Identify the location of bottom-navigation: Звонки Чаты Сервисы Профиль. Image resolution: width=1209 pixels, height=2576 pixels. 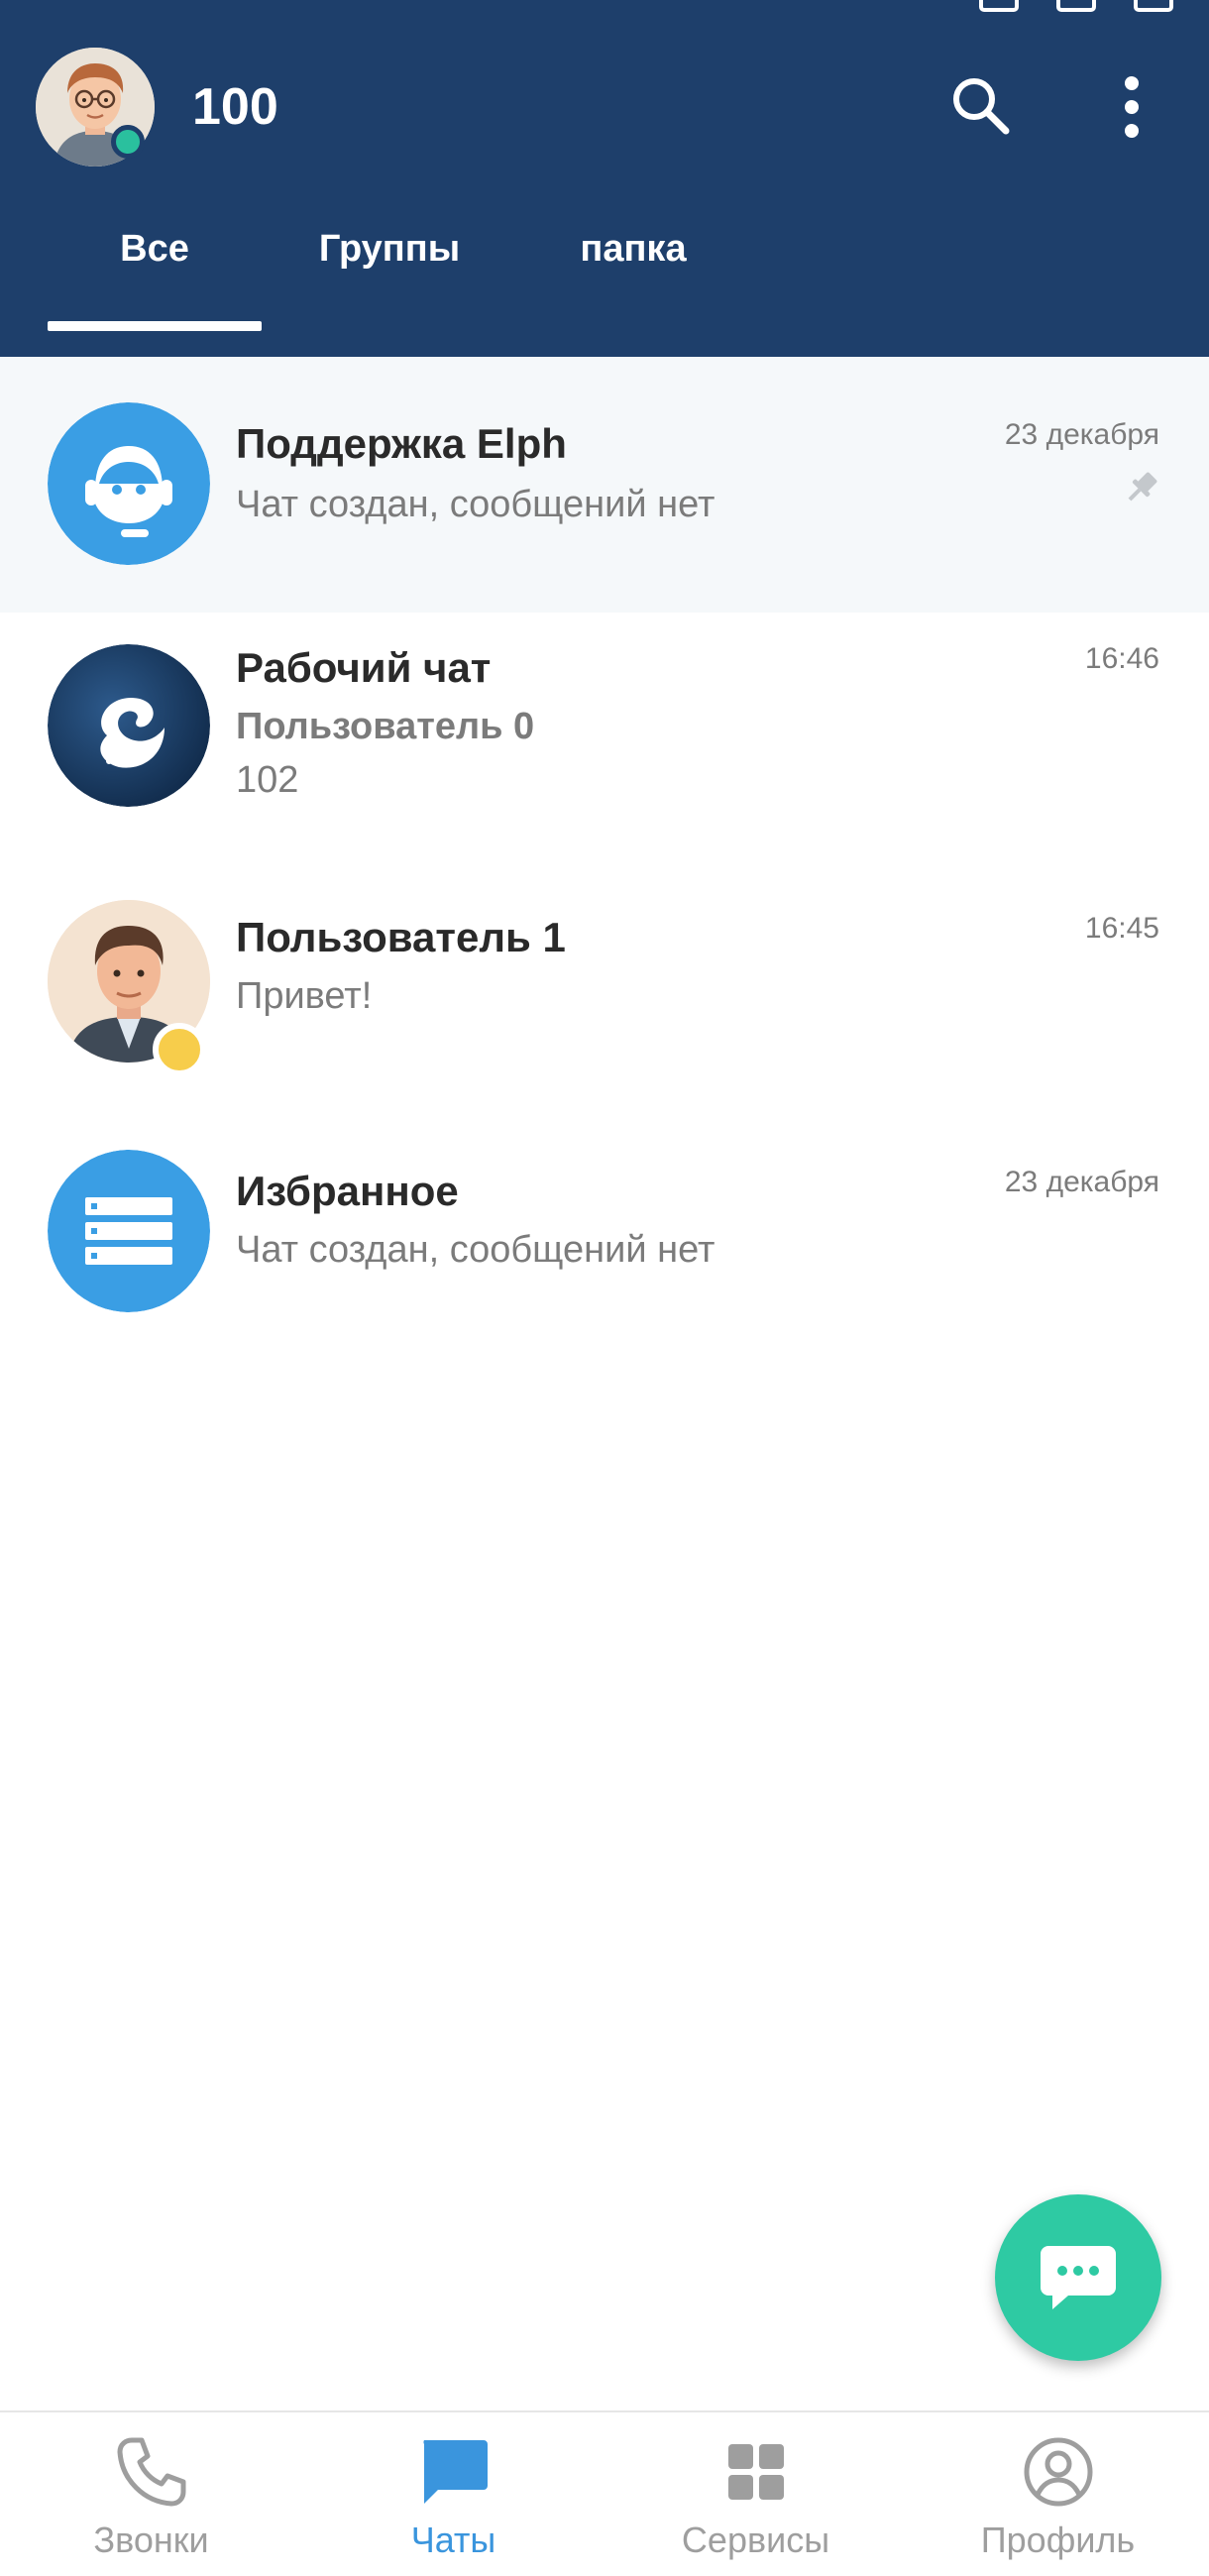
(604, 2493).